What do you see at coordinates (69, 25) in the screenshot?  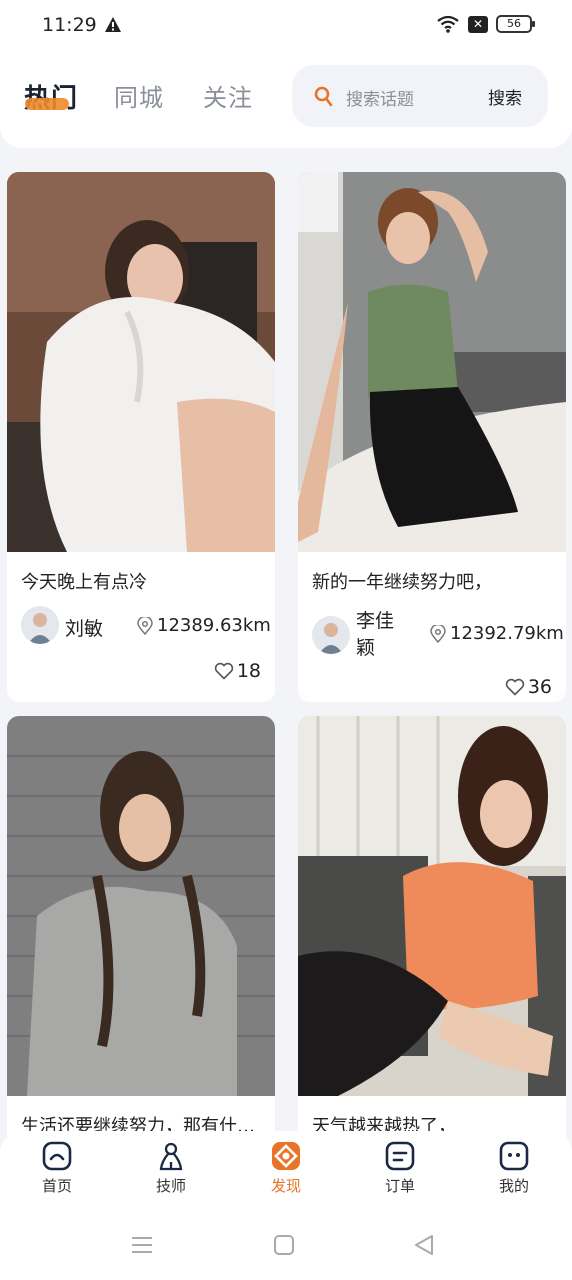 I see `status-time: 11:29` at bounding box center [69, 25].